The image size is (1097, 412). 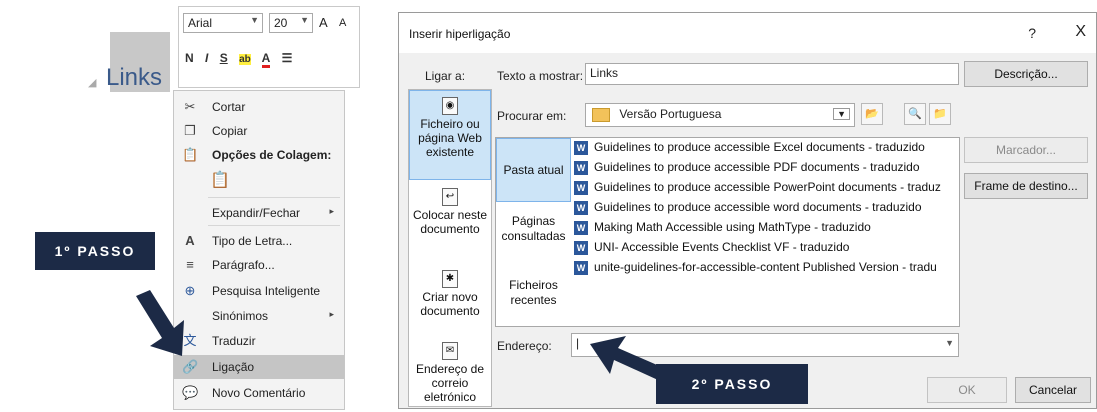 I want to click on heading-links: Links, so click(x=134, y=78).